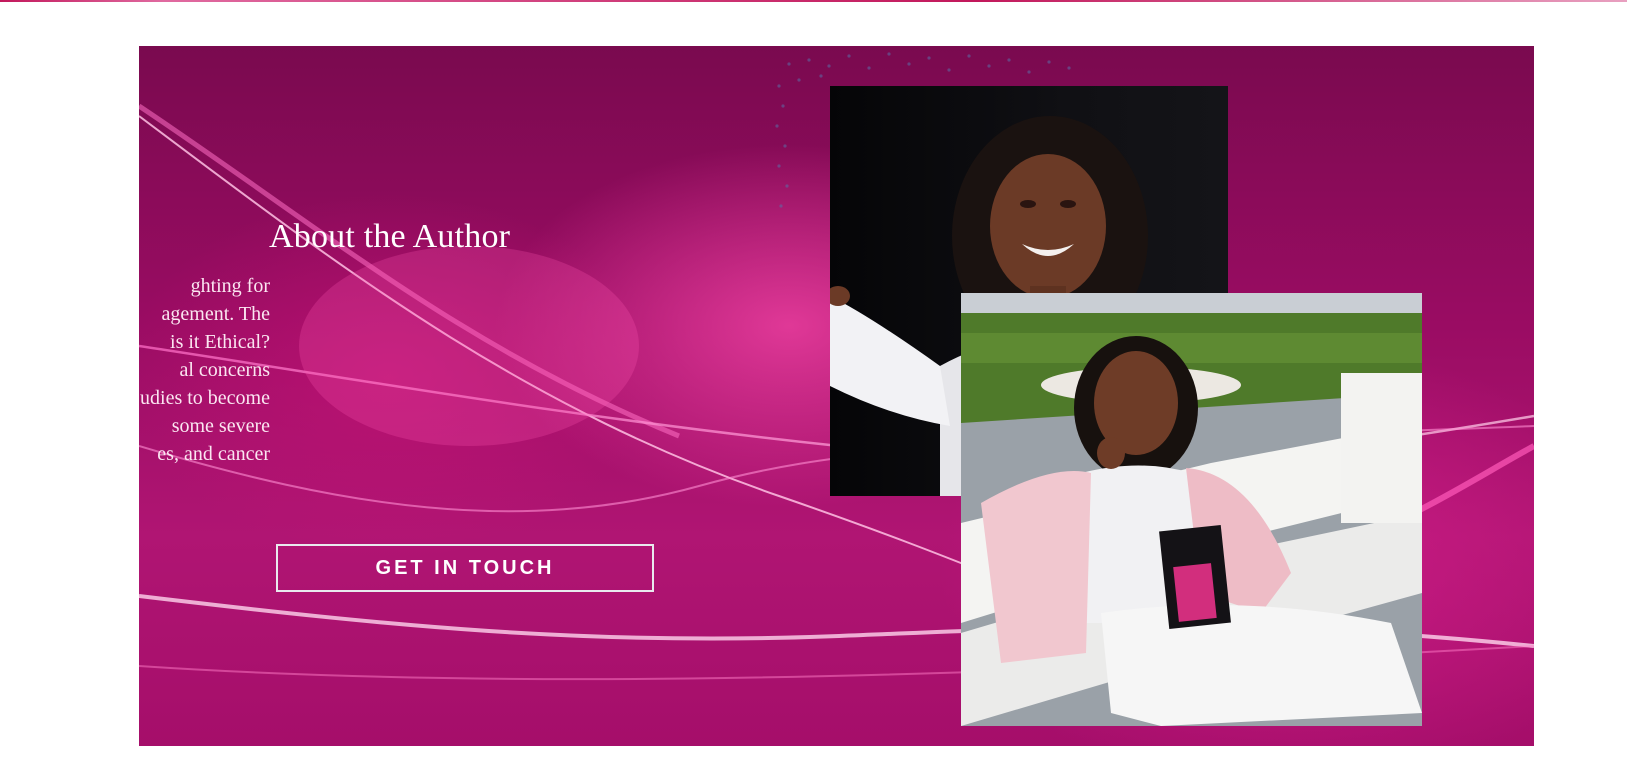 This screenshot has height=773, width=1627. What do you see at coordinates (220, 342) in the screenshot?
I see `bio-line: is it Ethical?` at bounding box center [220, 342].